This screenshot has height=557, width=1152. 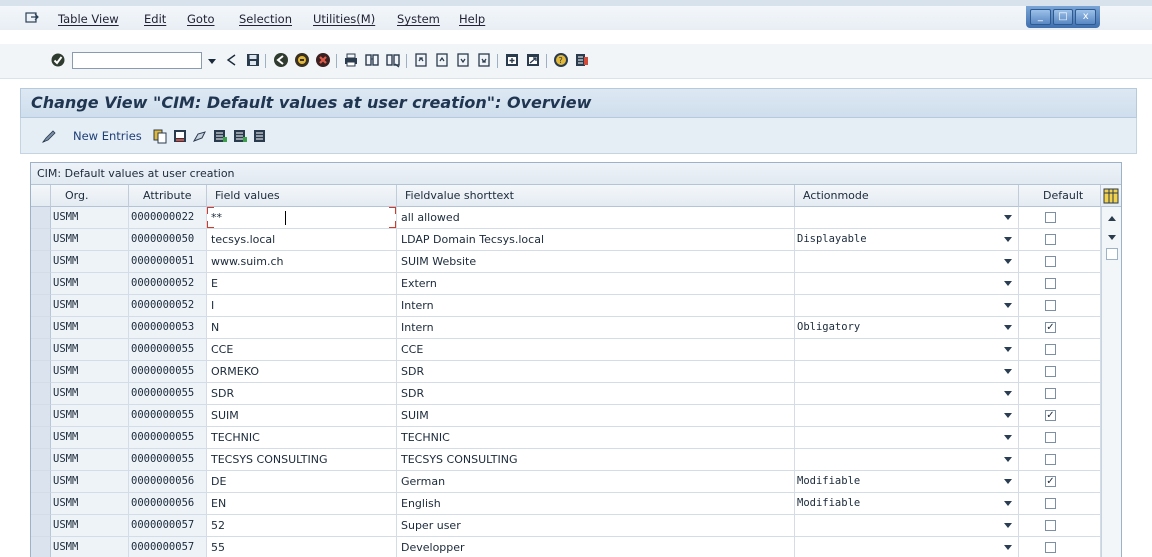 I want to click on menu-shortcut-icon, so click(x=32, y=18).